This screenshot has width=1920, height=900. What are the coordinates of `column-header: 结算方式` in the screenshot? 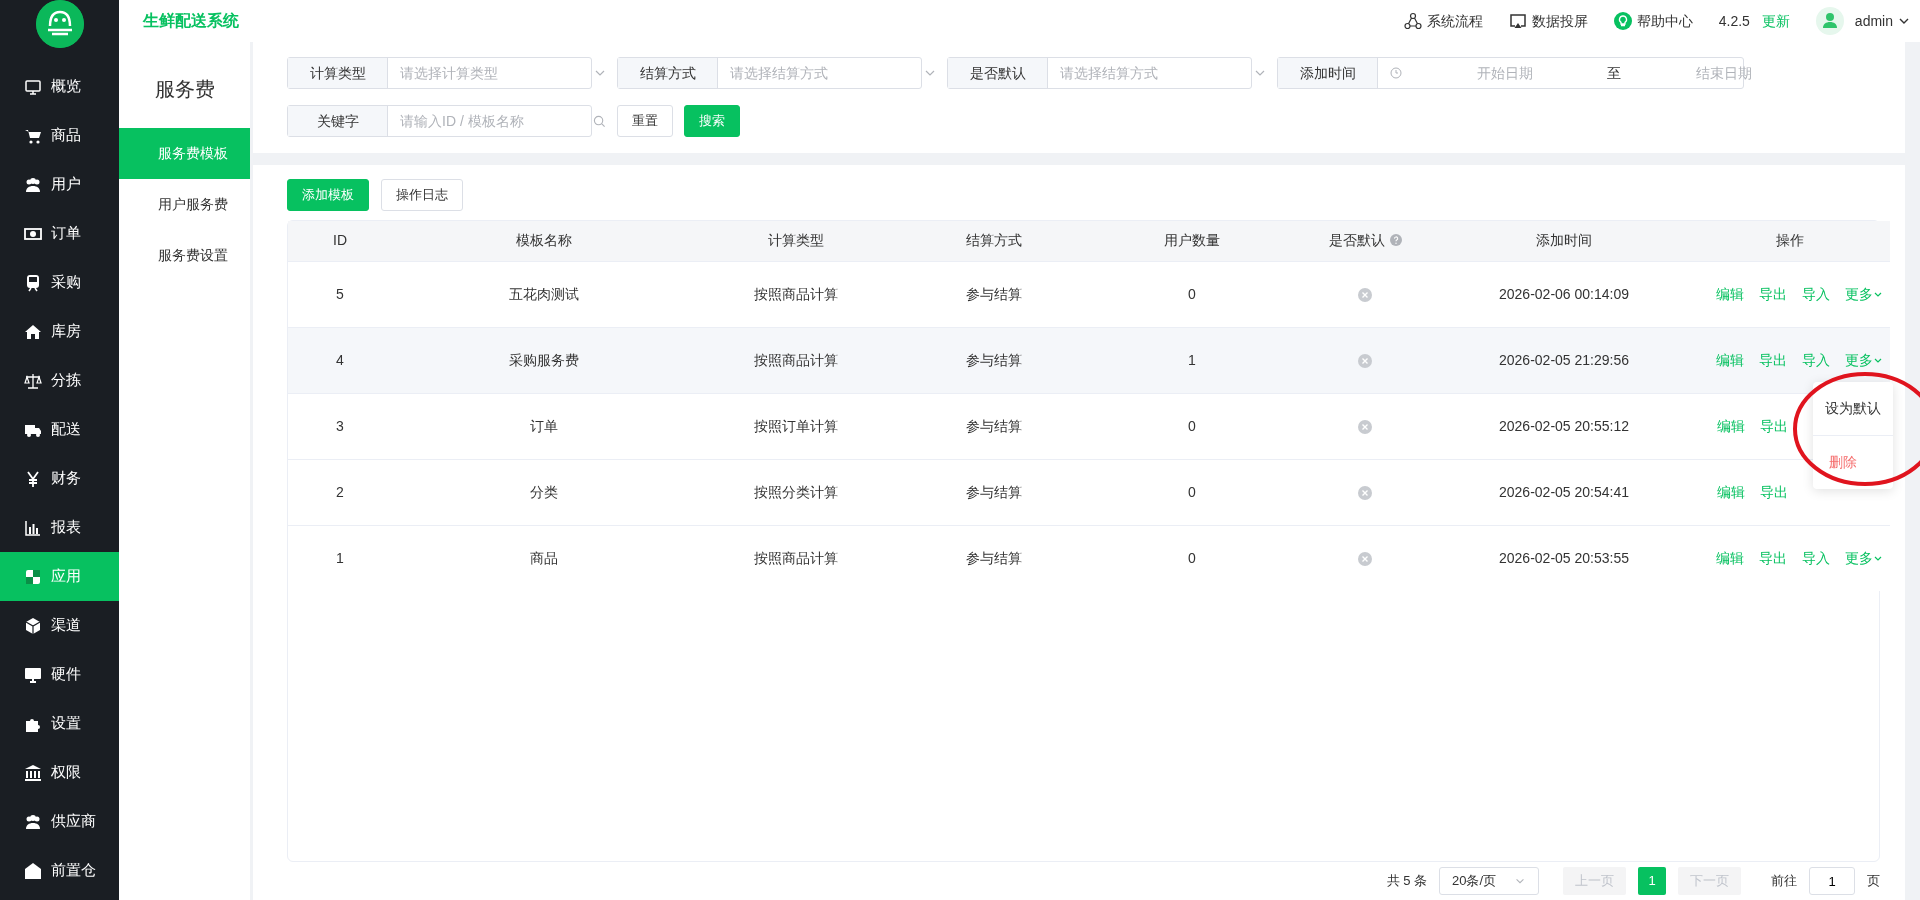 It's located at (994, 241).